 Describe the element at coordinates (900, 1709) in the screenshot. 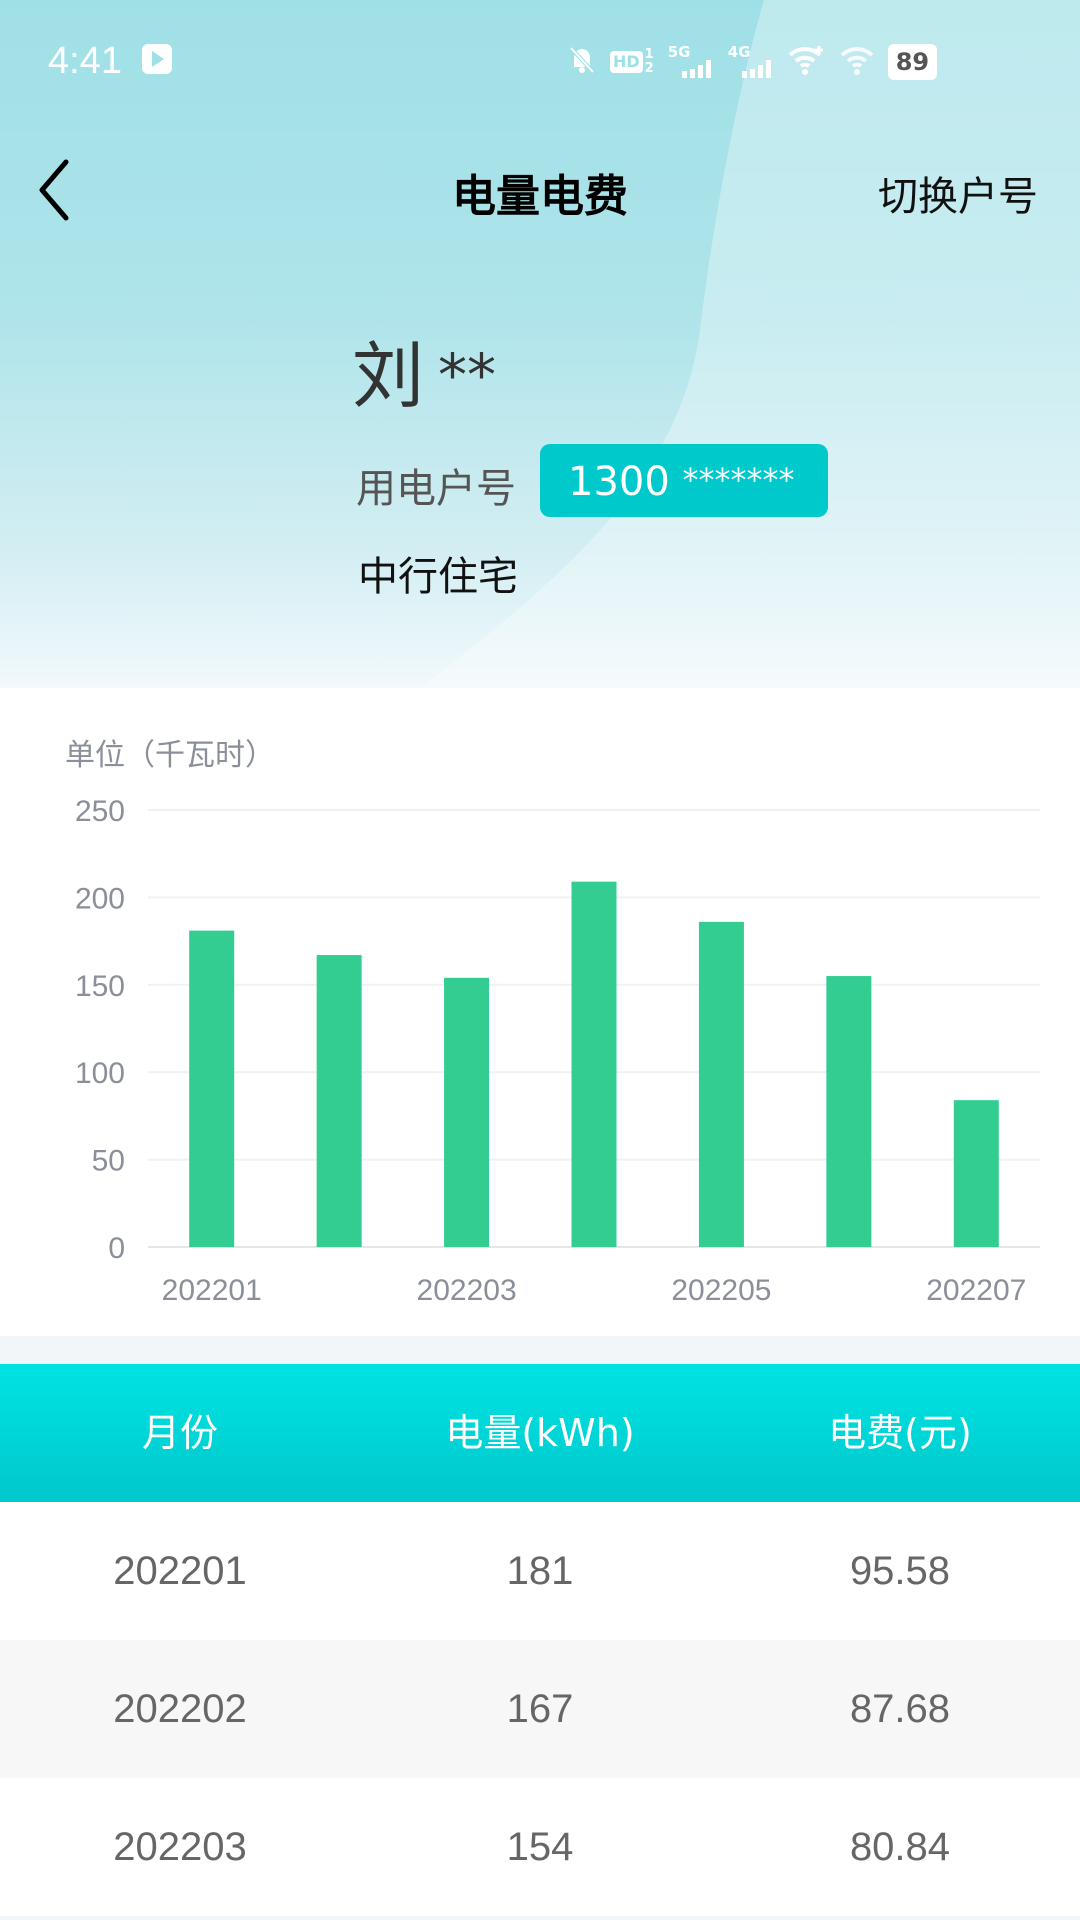

I see `cell-fee: 87.68` at that location.